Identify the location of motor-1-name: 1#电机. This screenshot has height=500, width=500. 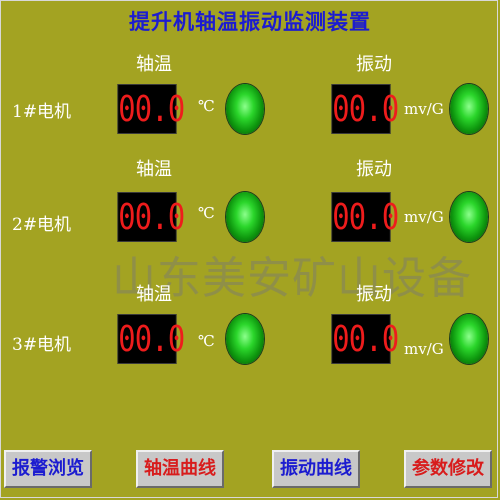
(42, 112).